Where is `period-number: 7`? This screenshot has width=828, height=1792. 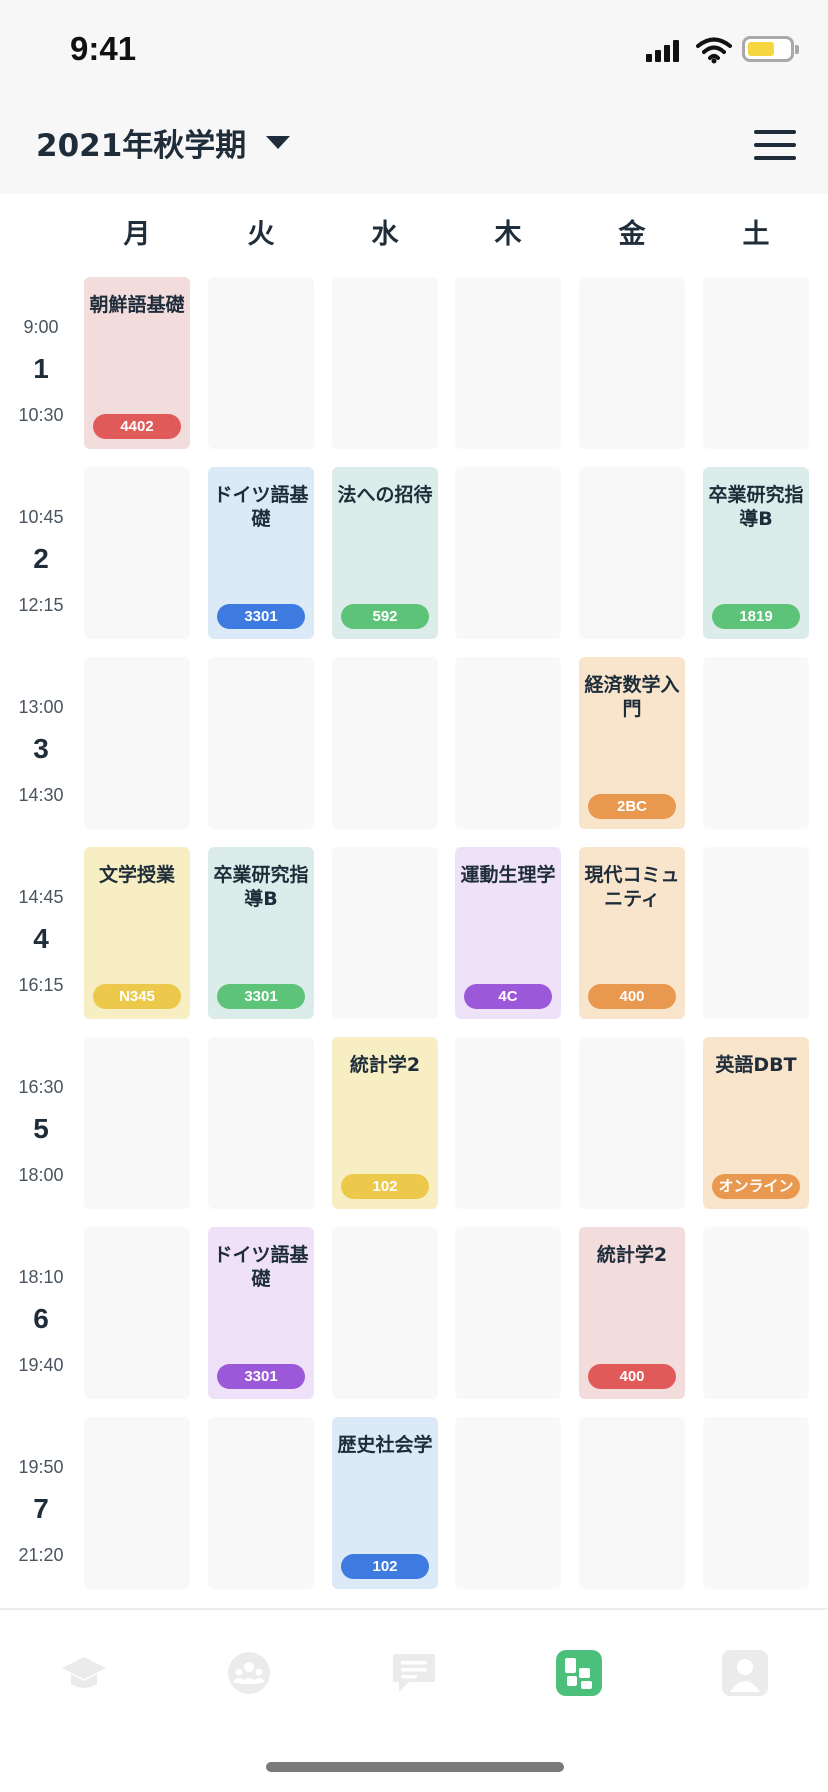 period-number: 7 is located at coordinates (41, 1508).